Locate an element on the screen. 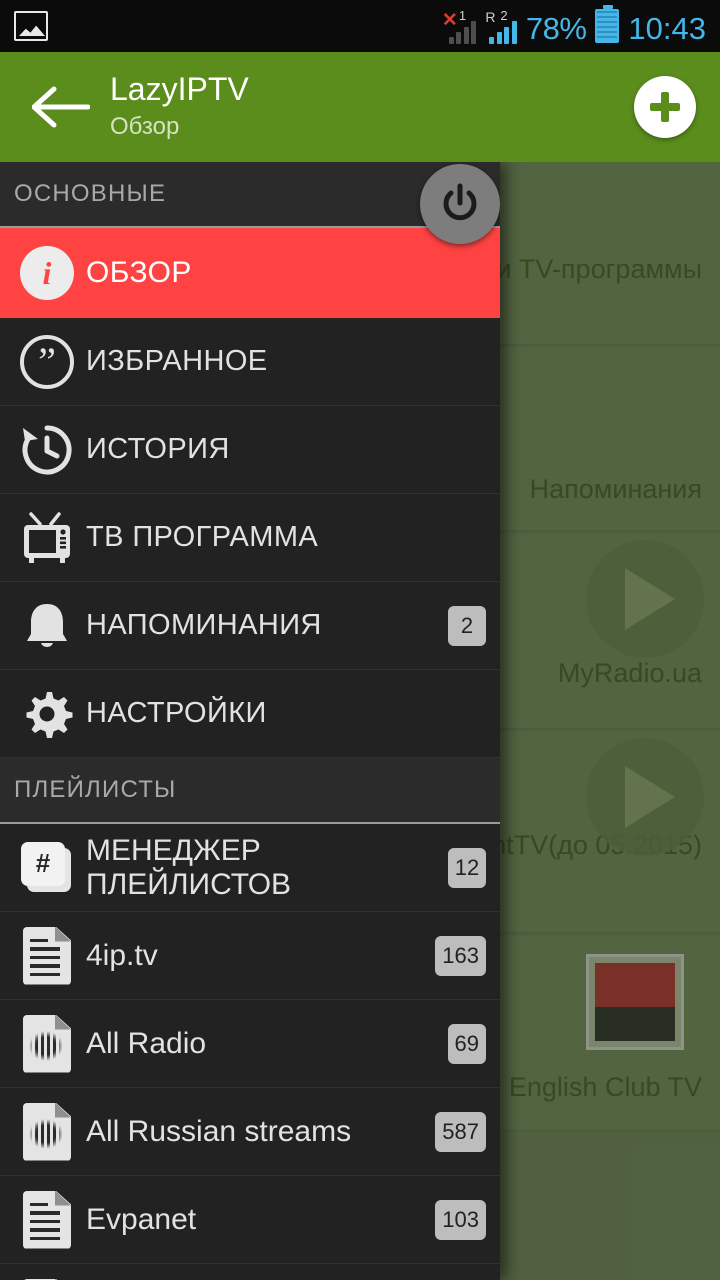  back-arrow-icon is located at coordinates (61, 107).